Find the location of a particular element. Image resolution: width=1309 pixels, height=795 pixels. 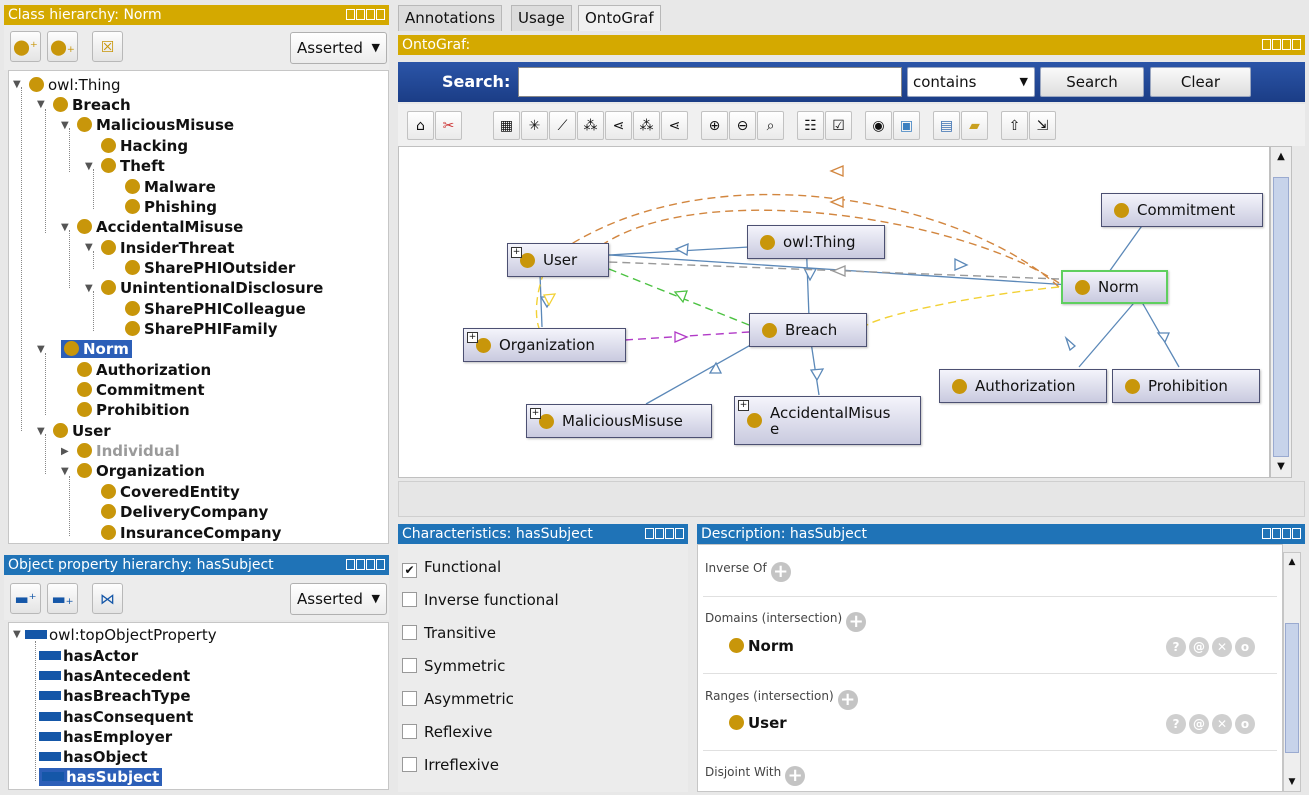

tree-node-norm: Norm is located at coordinates (96, 349).